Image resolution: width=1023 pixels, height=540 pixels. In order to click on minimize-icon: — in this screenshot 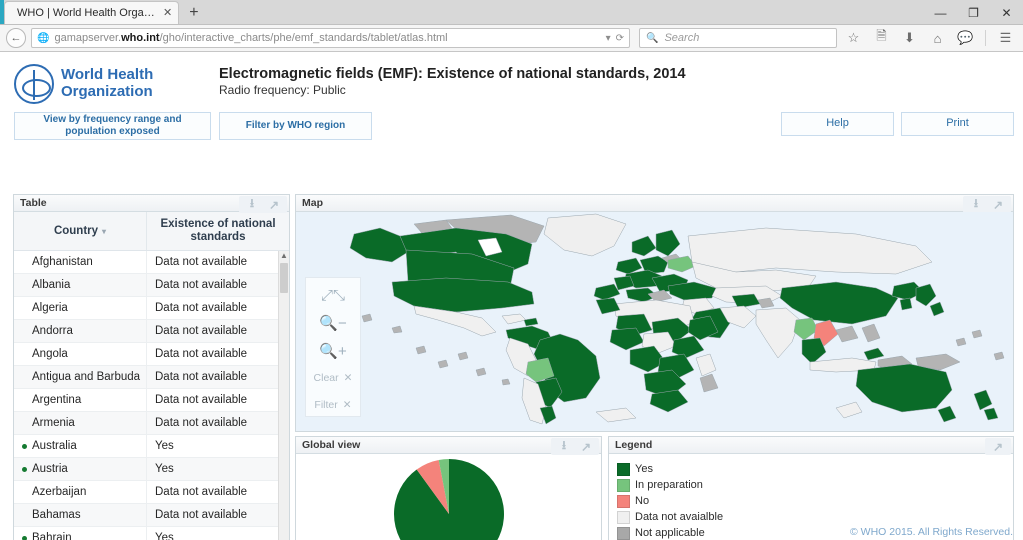, I will do `click(940, 12)`.